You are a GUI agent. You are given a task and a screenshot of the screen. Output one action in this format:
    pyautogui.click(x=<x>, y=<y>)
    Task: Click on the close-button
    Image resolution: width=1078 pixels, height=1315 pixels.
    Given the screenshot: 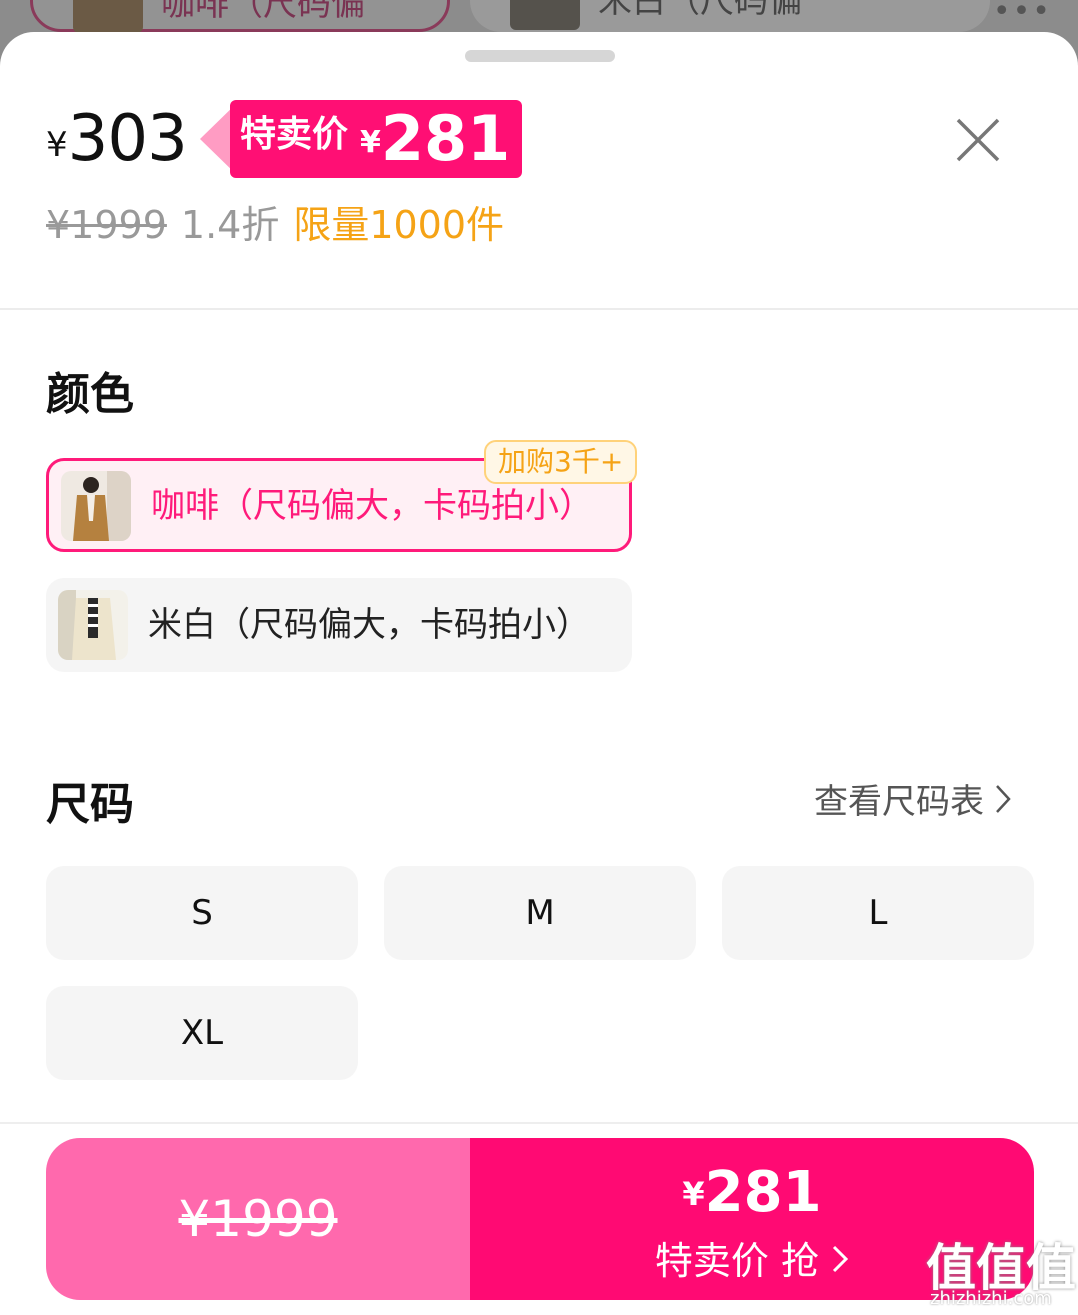 What is the action you would take?
    pyautogui.click(x=978, y=140)
    